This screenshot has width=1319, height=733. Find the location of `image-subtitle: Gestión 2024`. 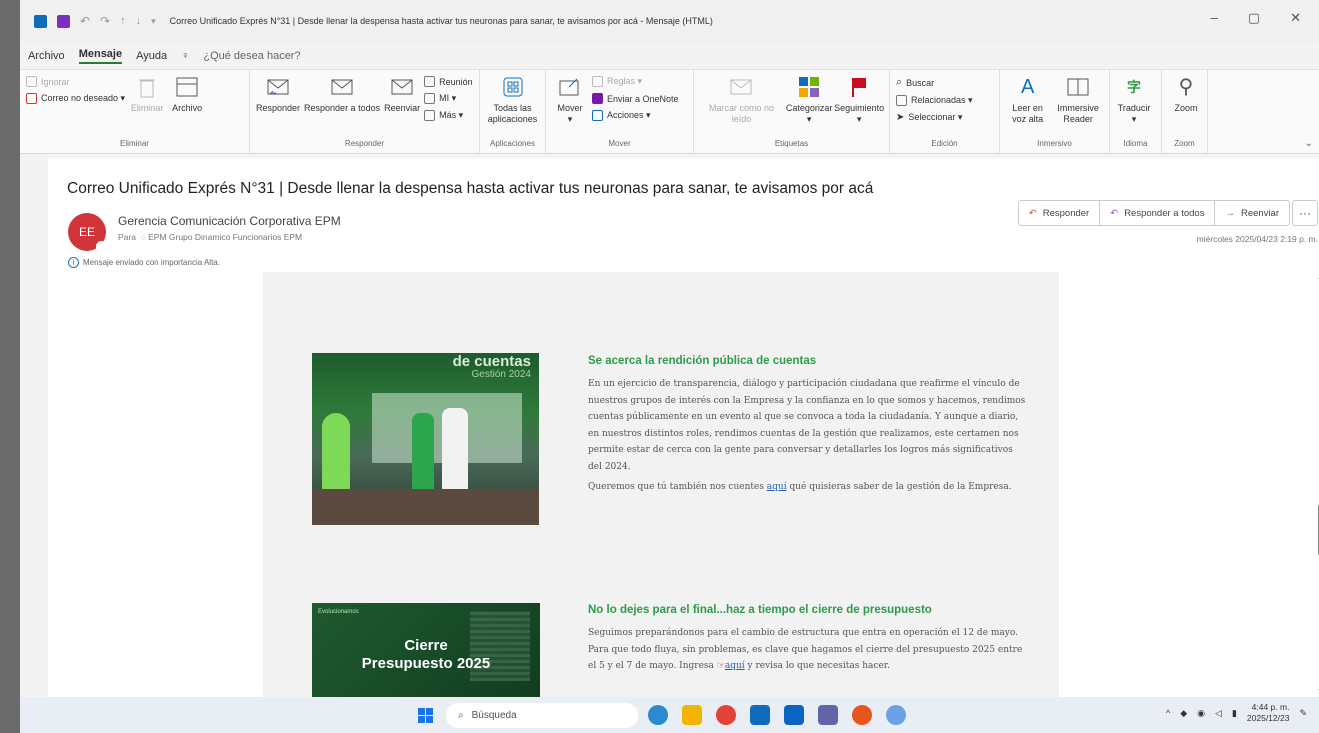

image-subtitle: Gestión 2024 is located at coordinates (501, 374).